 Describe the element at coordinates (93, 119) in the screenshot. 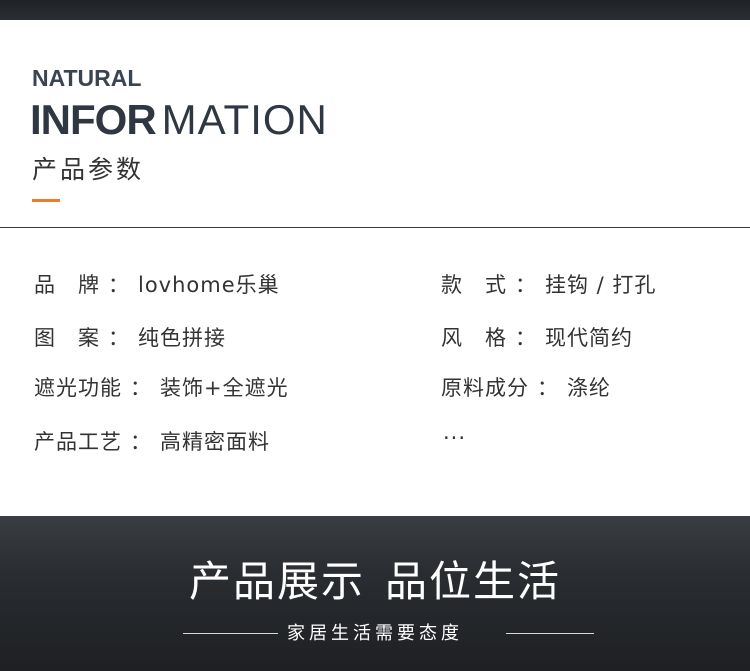

I see `headline-bold: INFOR` at that location.